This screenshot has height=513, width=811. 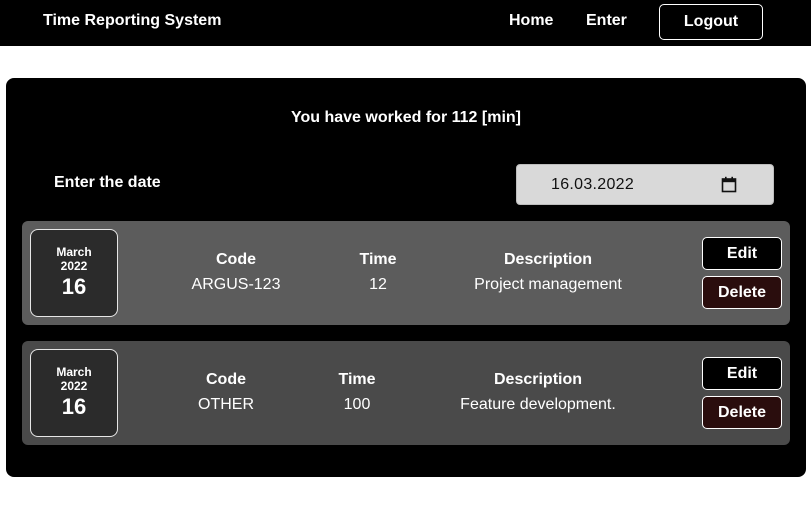 What do you see at coordinates (406, 117) in the screenshot?
I see `worked-summary: You have worked for 112 [min]` at bounding box center [406, 117].